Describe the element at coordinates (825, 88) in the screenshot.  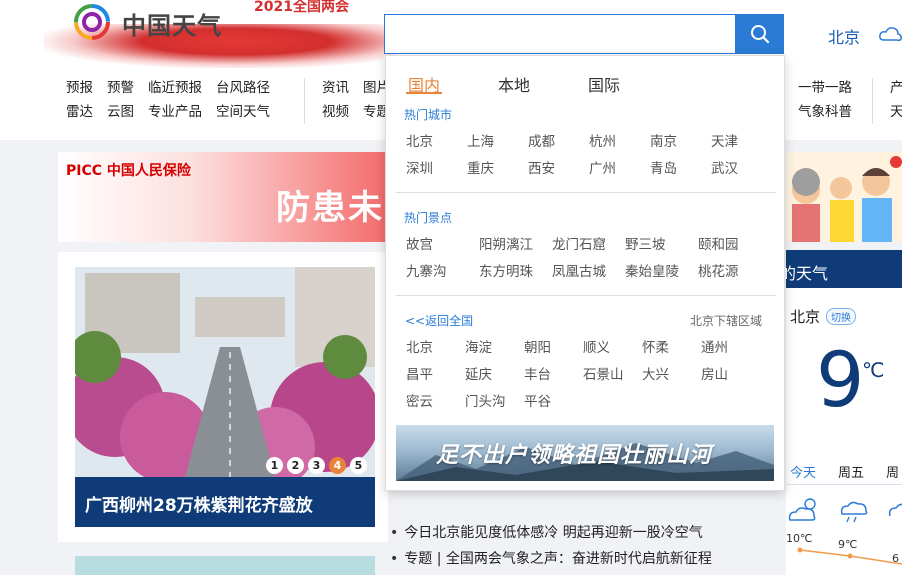
I see `nav-link: 一带一路` at that location.